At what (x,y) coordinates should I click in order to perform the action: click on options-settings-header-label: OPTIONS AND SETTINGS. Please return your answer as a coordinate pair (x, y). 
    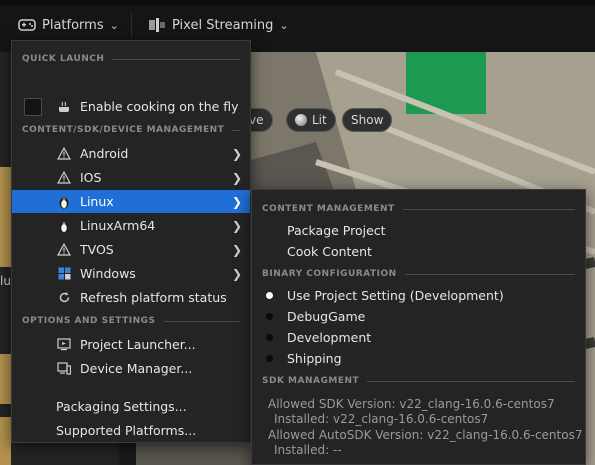
    Looking at the image, I should click on (89, 321).